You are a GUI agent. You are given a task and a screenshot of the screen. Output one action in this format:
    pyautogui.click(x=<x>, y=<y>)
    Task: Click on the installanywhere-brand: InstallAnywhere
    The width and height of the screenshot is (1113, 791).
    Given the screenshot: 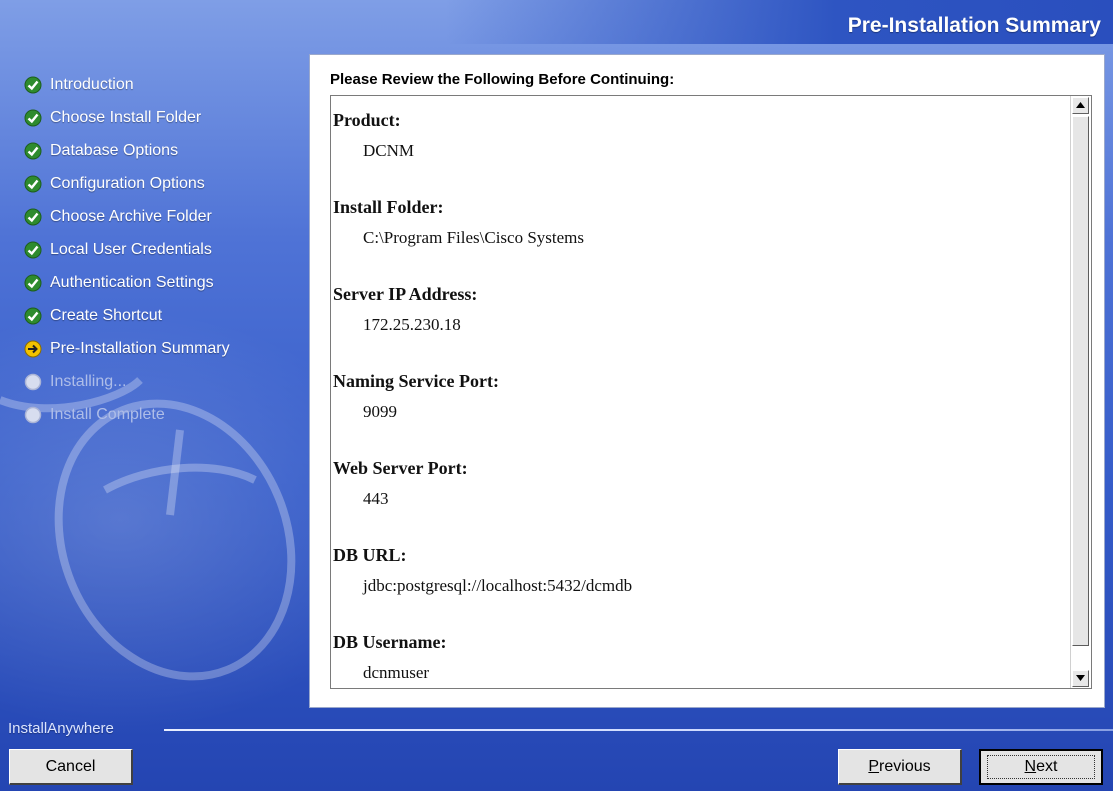 What is the action you would take?
    pyautogui.click(x=61, y=728)
    